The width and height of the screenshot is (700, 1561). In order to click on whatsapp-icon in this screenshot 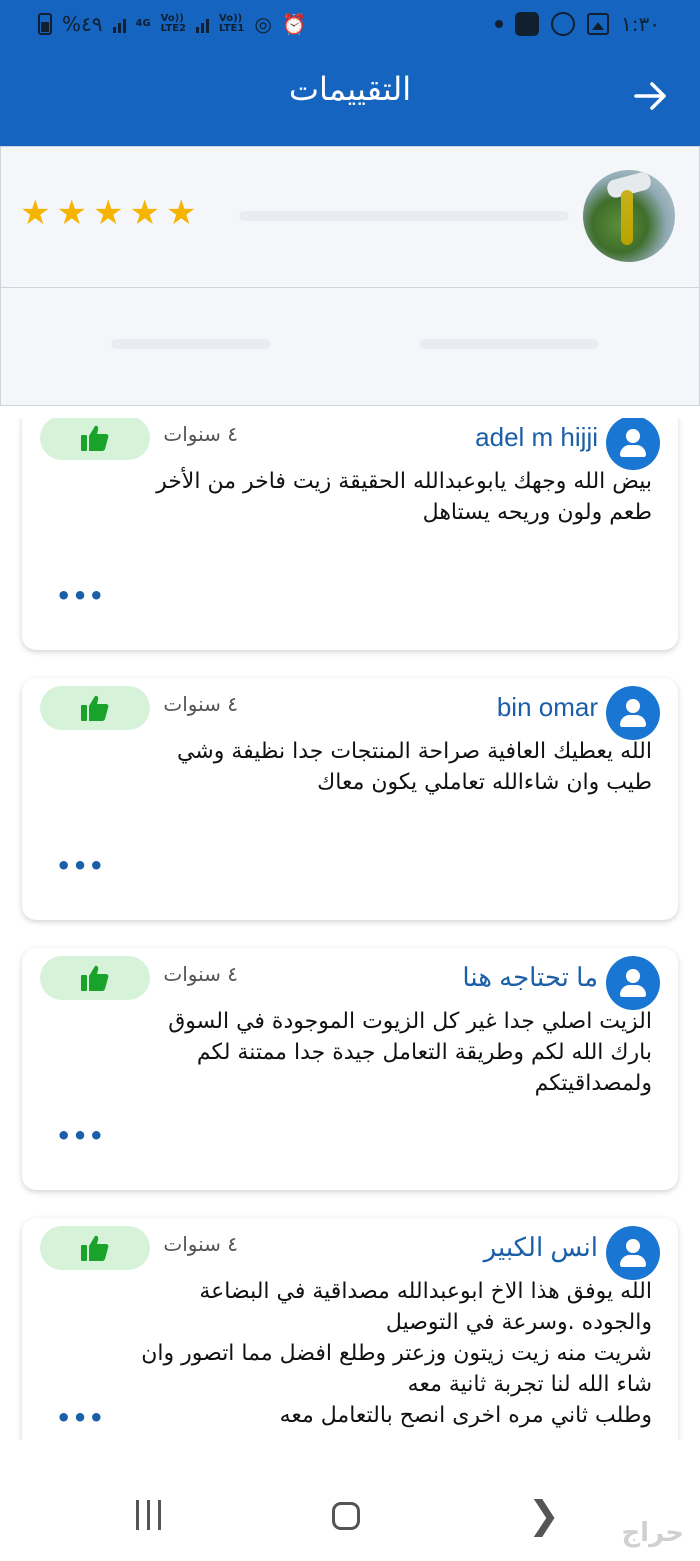, I will do `click(563, 24)`.